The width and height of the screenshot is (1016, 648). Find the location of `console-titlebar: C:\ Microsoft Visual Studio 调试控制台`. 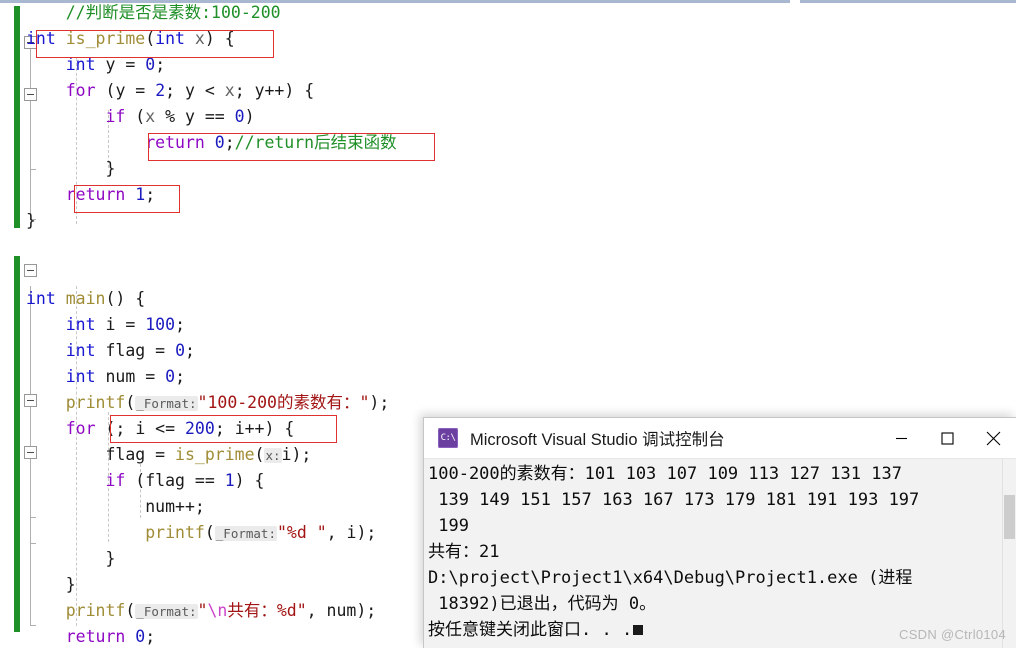

console-titlebar: C:\ Microsoft Visual Studio 调试控制台 is located at coordinates (720, 438).